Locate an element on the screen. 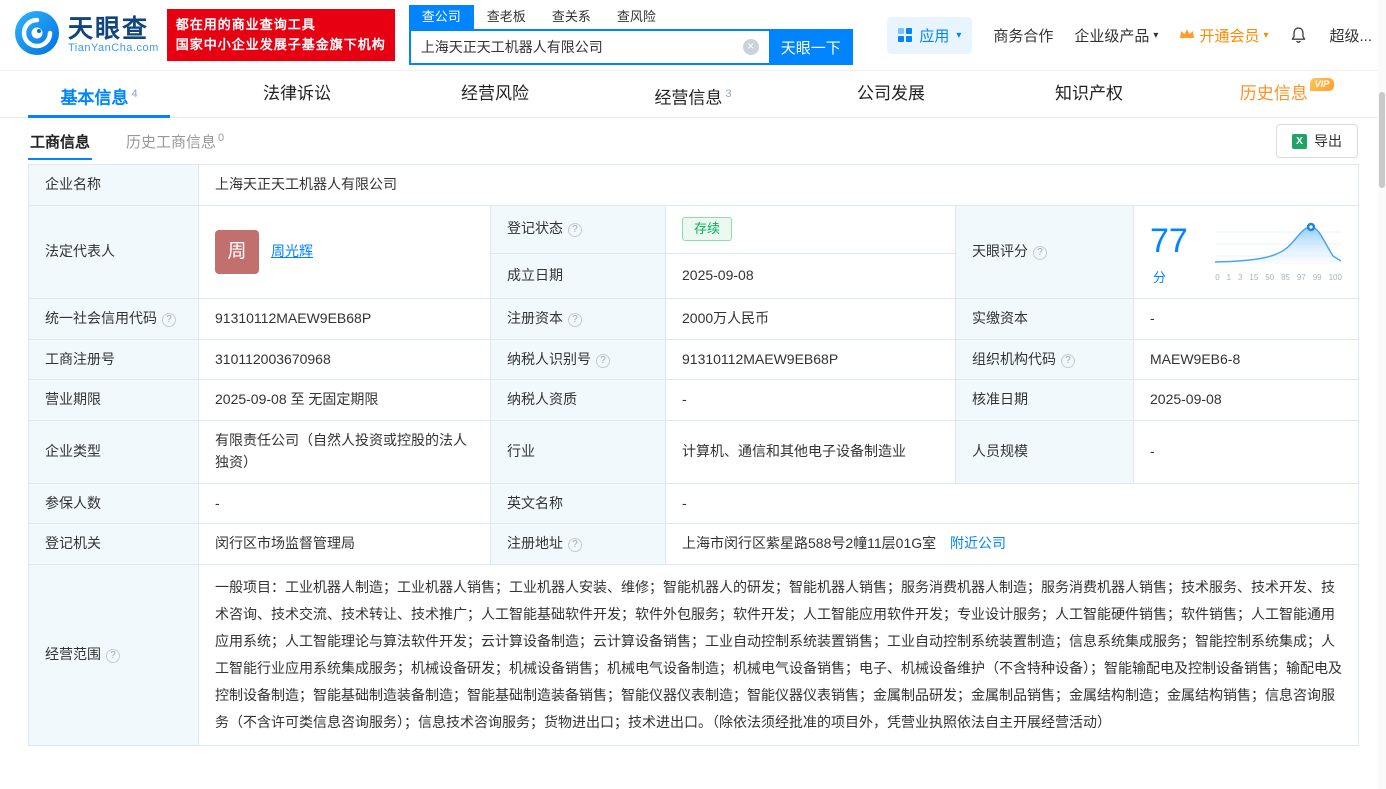 This screenshot has height=789, width=1386. value-staff-size: - is located at coordinates (1246, 452).